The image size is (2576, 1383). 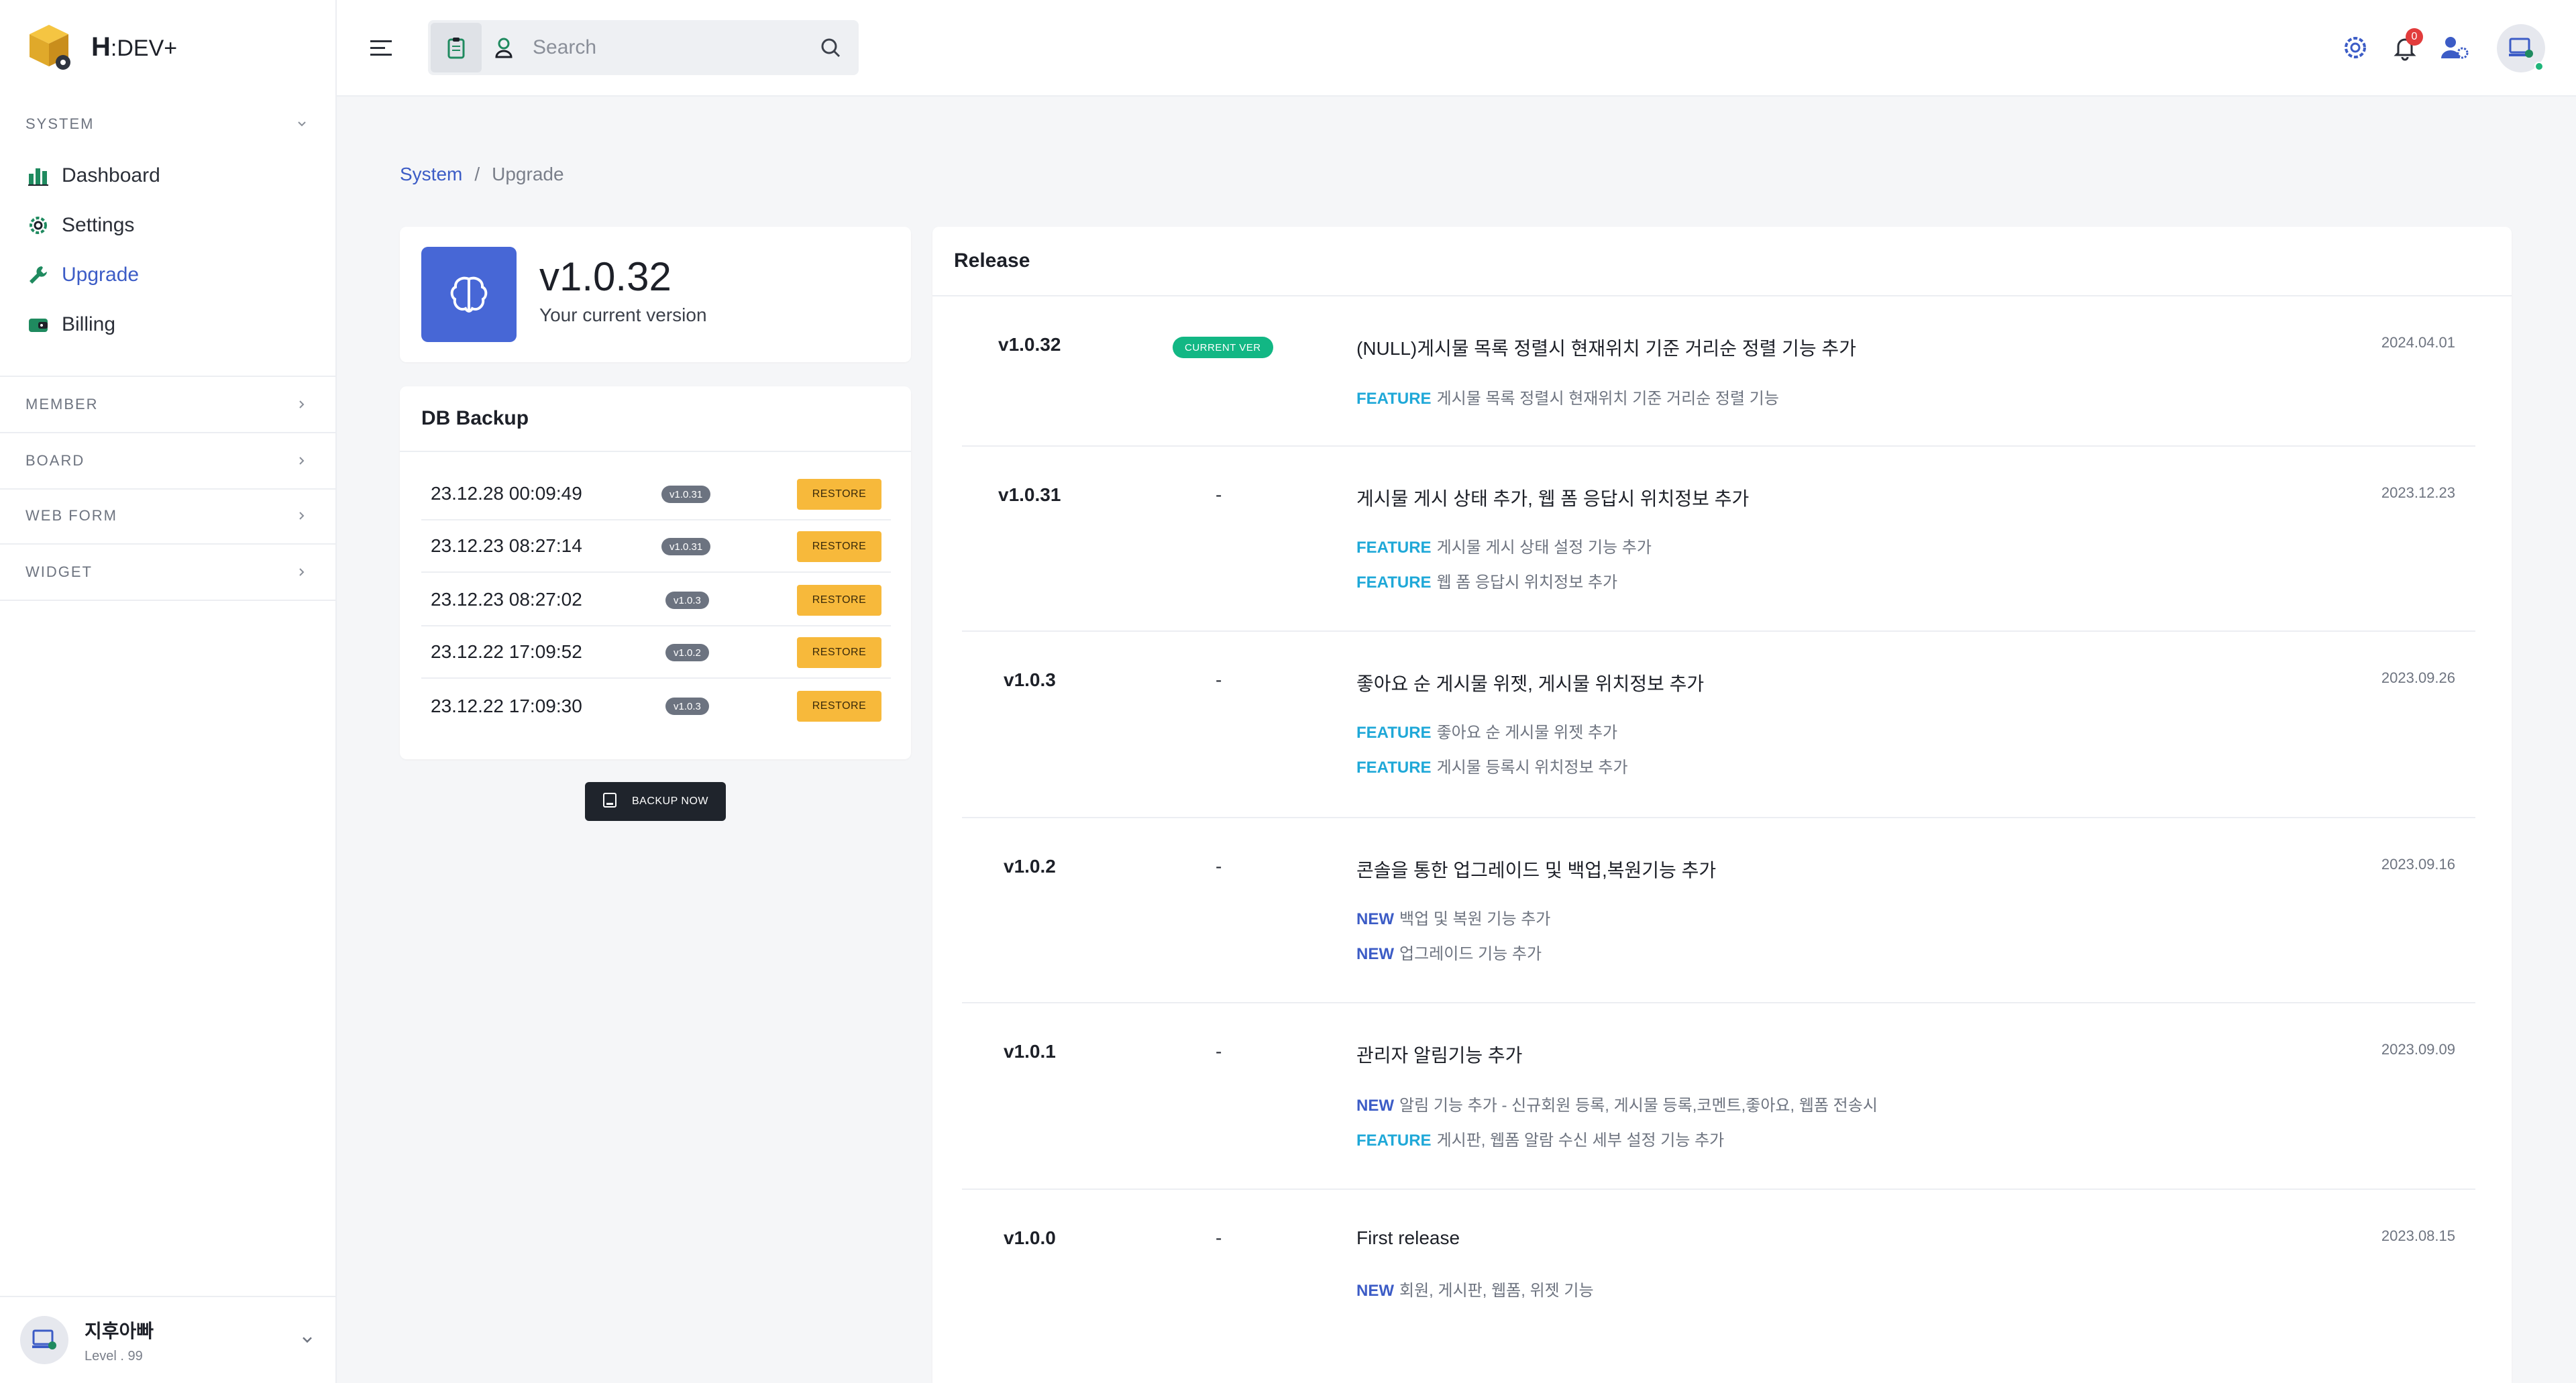 I want to click on online-status-dot, so click(x=2539, y=66).